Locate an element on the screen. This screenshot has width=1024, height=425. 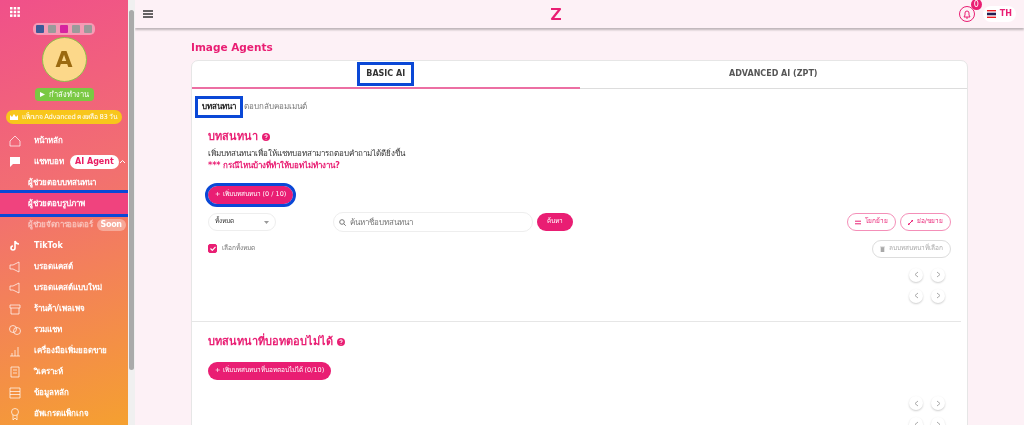
trash-icon is located at coordinates (882, 248).